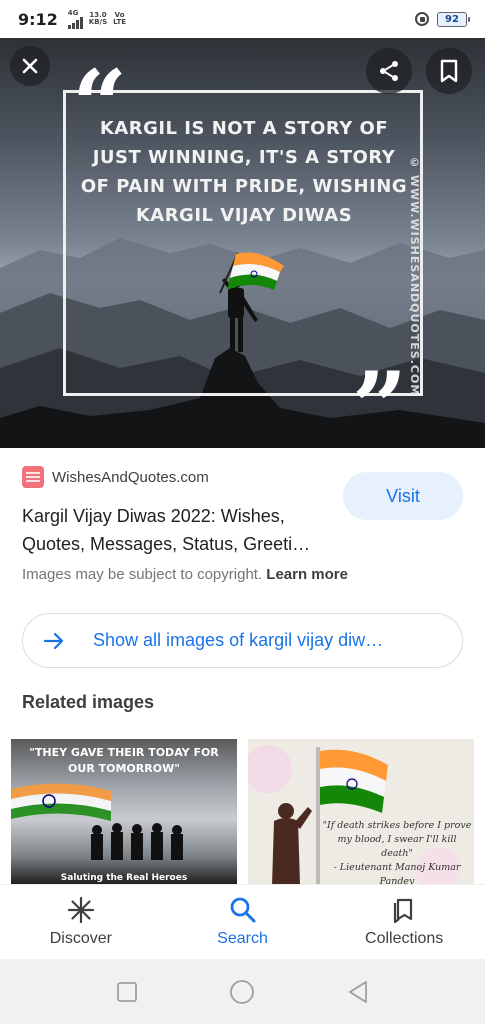 The image size is (485, 1024). I want to click on source-name: WishesAndQuotes.com, so click(130, 477).